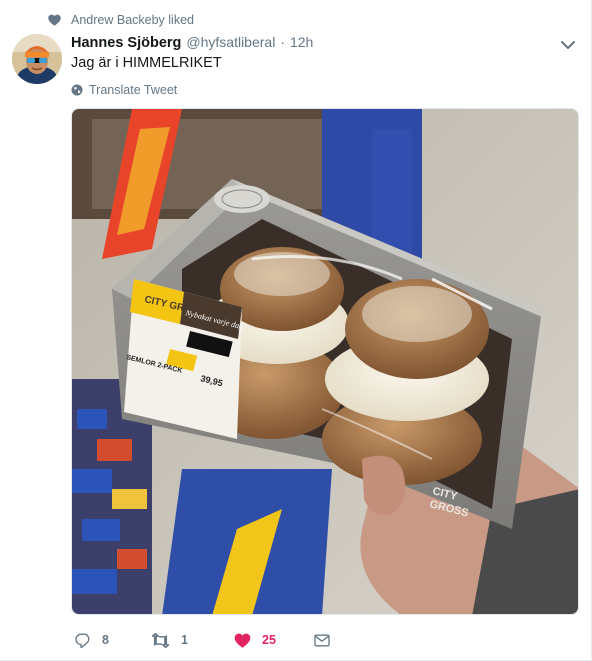 This screenshot has width=592, height=661. Describe the element at coordinates (146, 63) in the screenshot. I see `tweet-text: Jag är i HIMMELRIKET` at that location.